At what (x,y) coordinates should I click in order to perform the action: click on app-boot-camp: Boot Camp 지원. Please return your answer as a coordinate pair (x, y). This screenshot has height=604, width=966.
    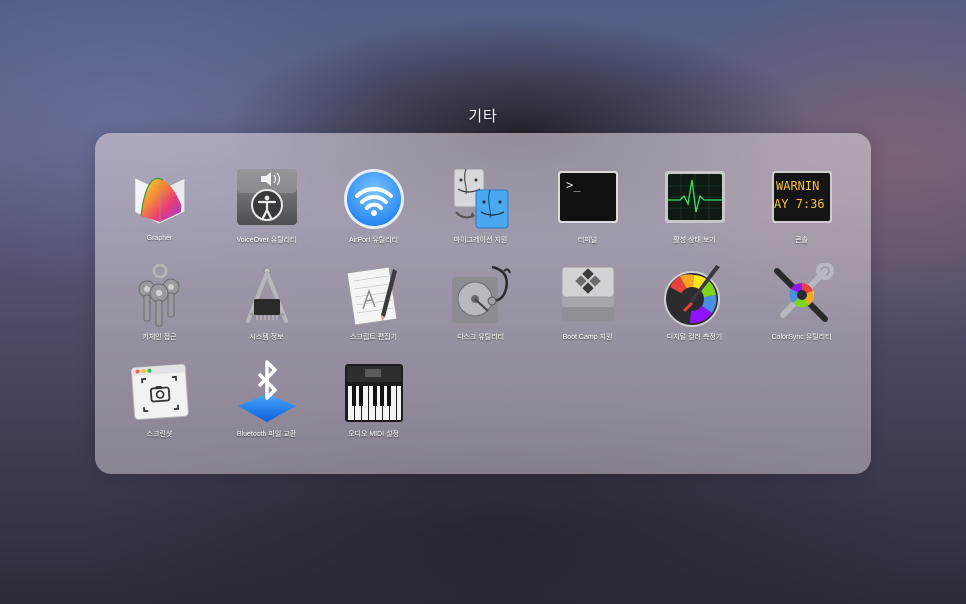
    Looking at the image, I should click on (587, 308).